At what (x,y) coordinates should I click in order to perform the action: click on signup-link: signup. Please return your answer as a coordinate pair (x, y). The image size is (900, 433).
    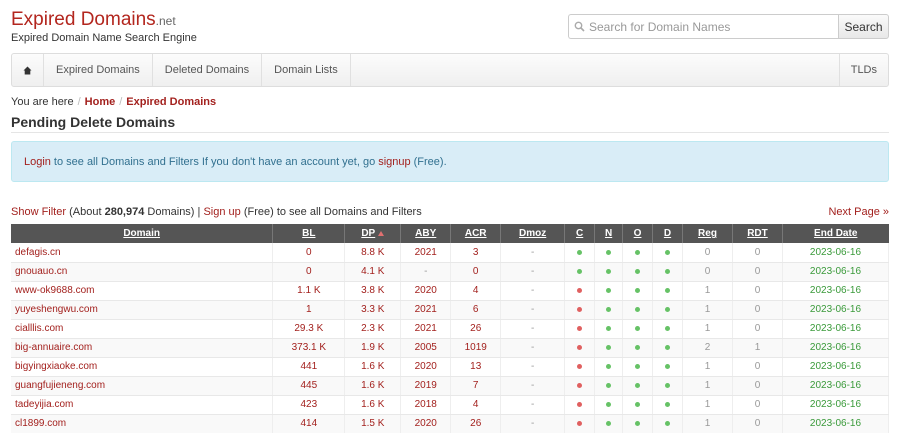
    Looking at the image, I should click on (394, 162).